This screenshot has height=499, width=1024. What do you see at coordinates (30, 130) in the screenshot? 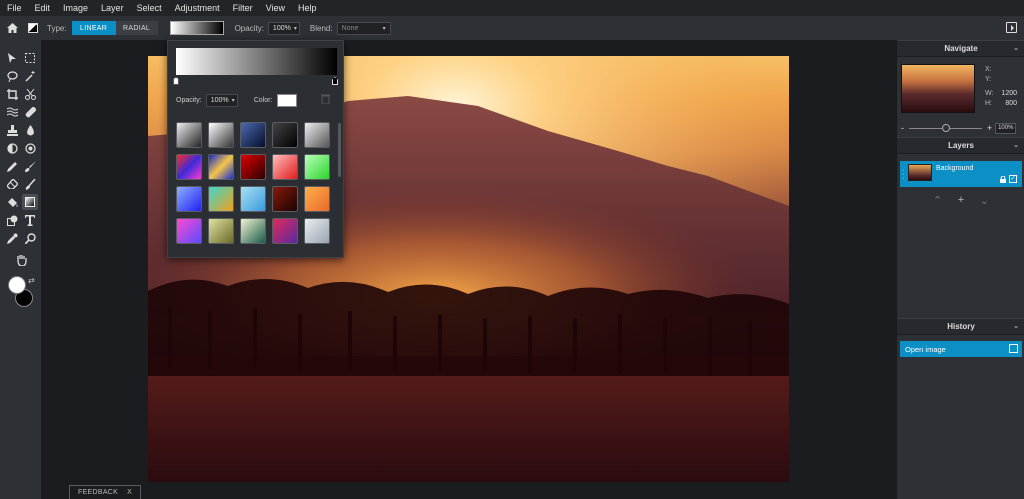
I see `blur-tool` at bounding box center [30, 130].